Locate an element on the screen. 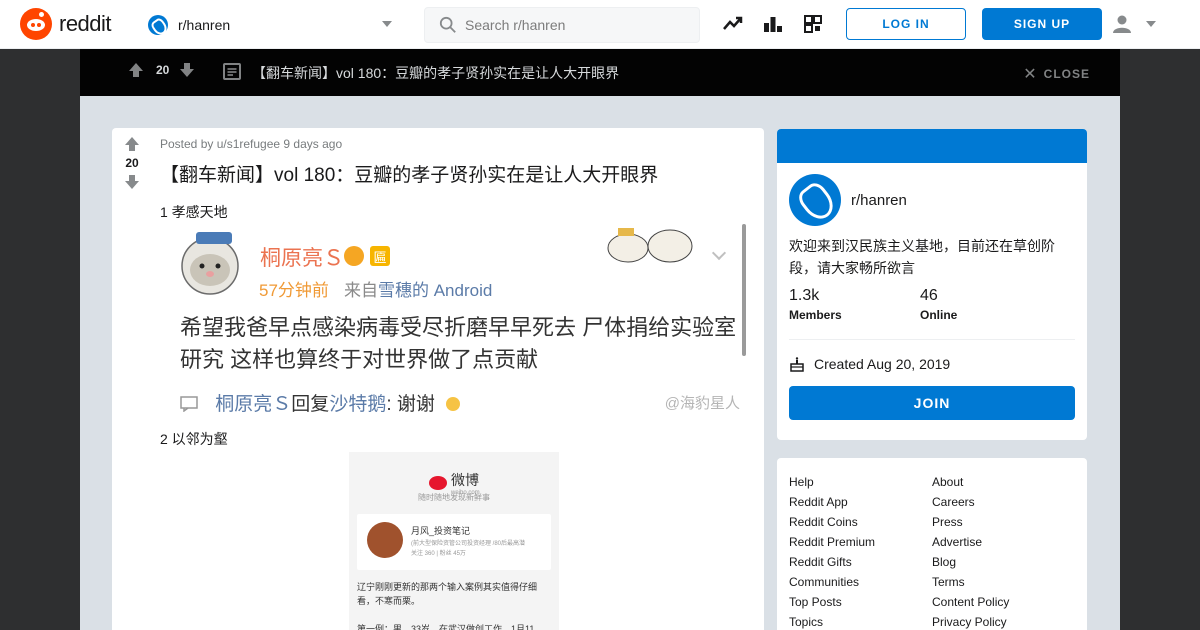 This screenshot has width=1200, height=630. footer-link: About is located at coordinates (970, 482).